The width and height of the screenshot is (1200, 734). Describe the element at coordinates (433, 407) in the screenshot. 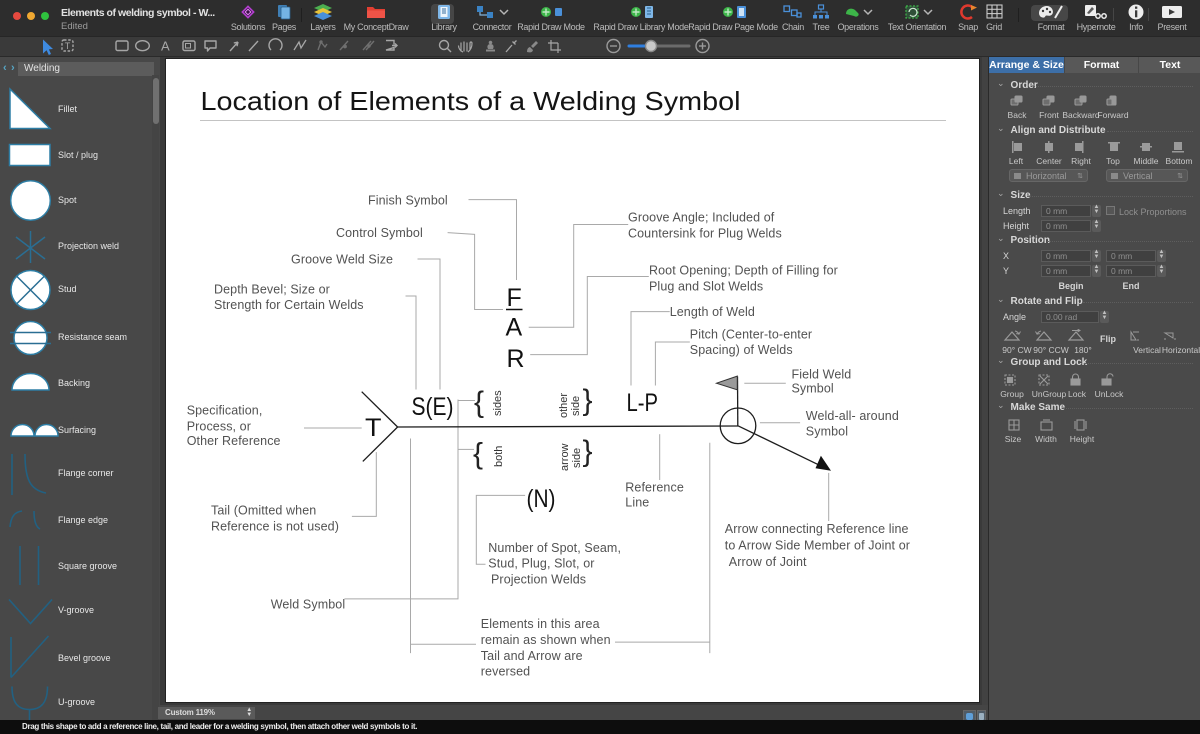

I see `svg-text: S(E)` at that location.